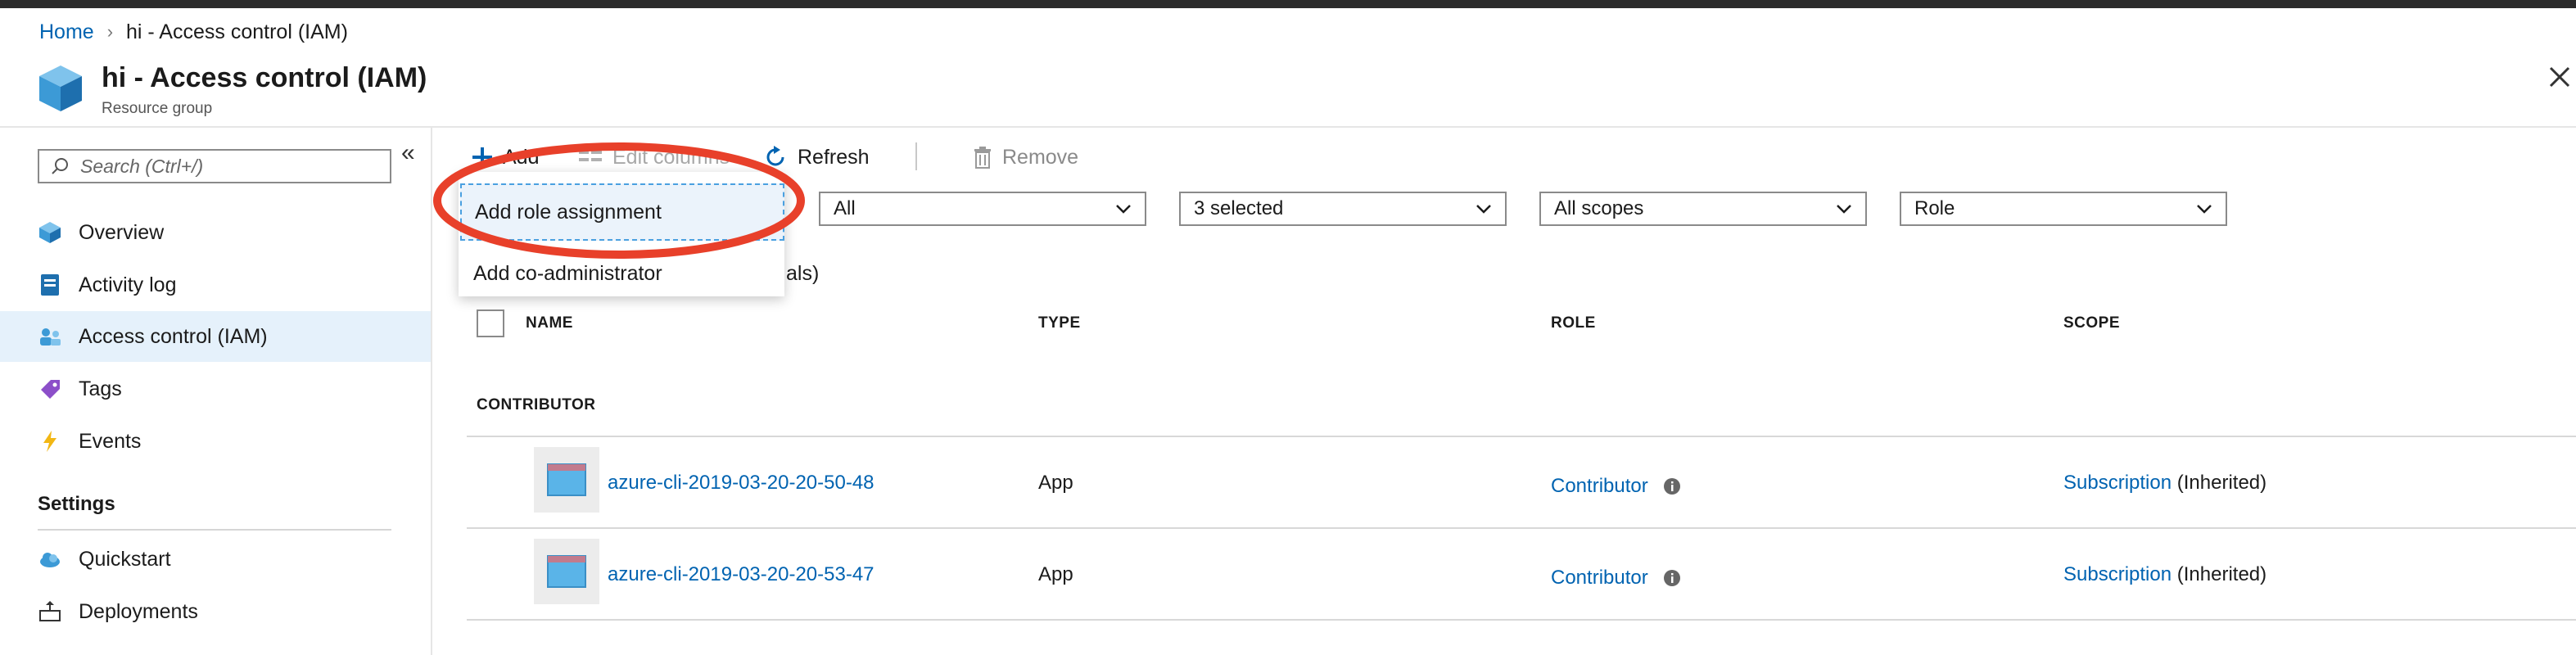 This screenshot has width=2576, height=655. I want to click on breadcrumb: Home › hi - Access control (IAM), so click(193, 32).